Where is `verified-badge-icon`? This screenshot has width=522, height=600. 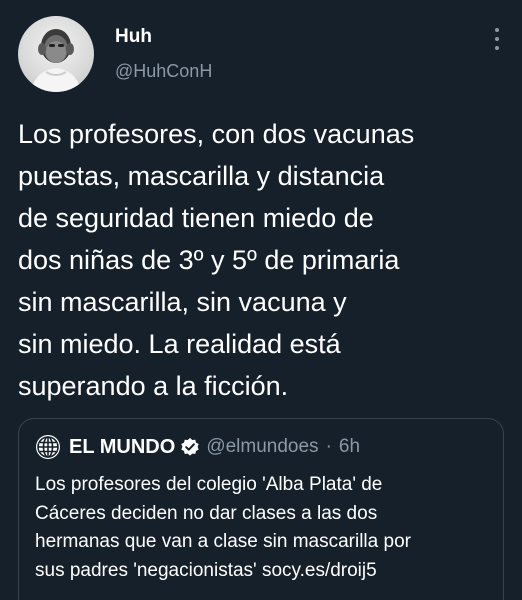
verified-badge-icon is located at coordinates (190, 447).